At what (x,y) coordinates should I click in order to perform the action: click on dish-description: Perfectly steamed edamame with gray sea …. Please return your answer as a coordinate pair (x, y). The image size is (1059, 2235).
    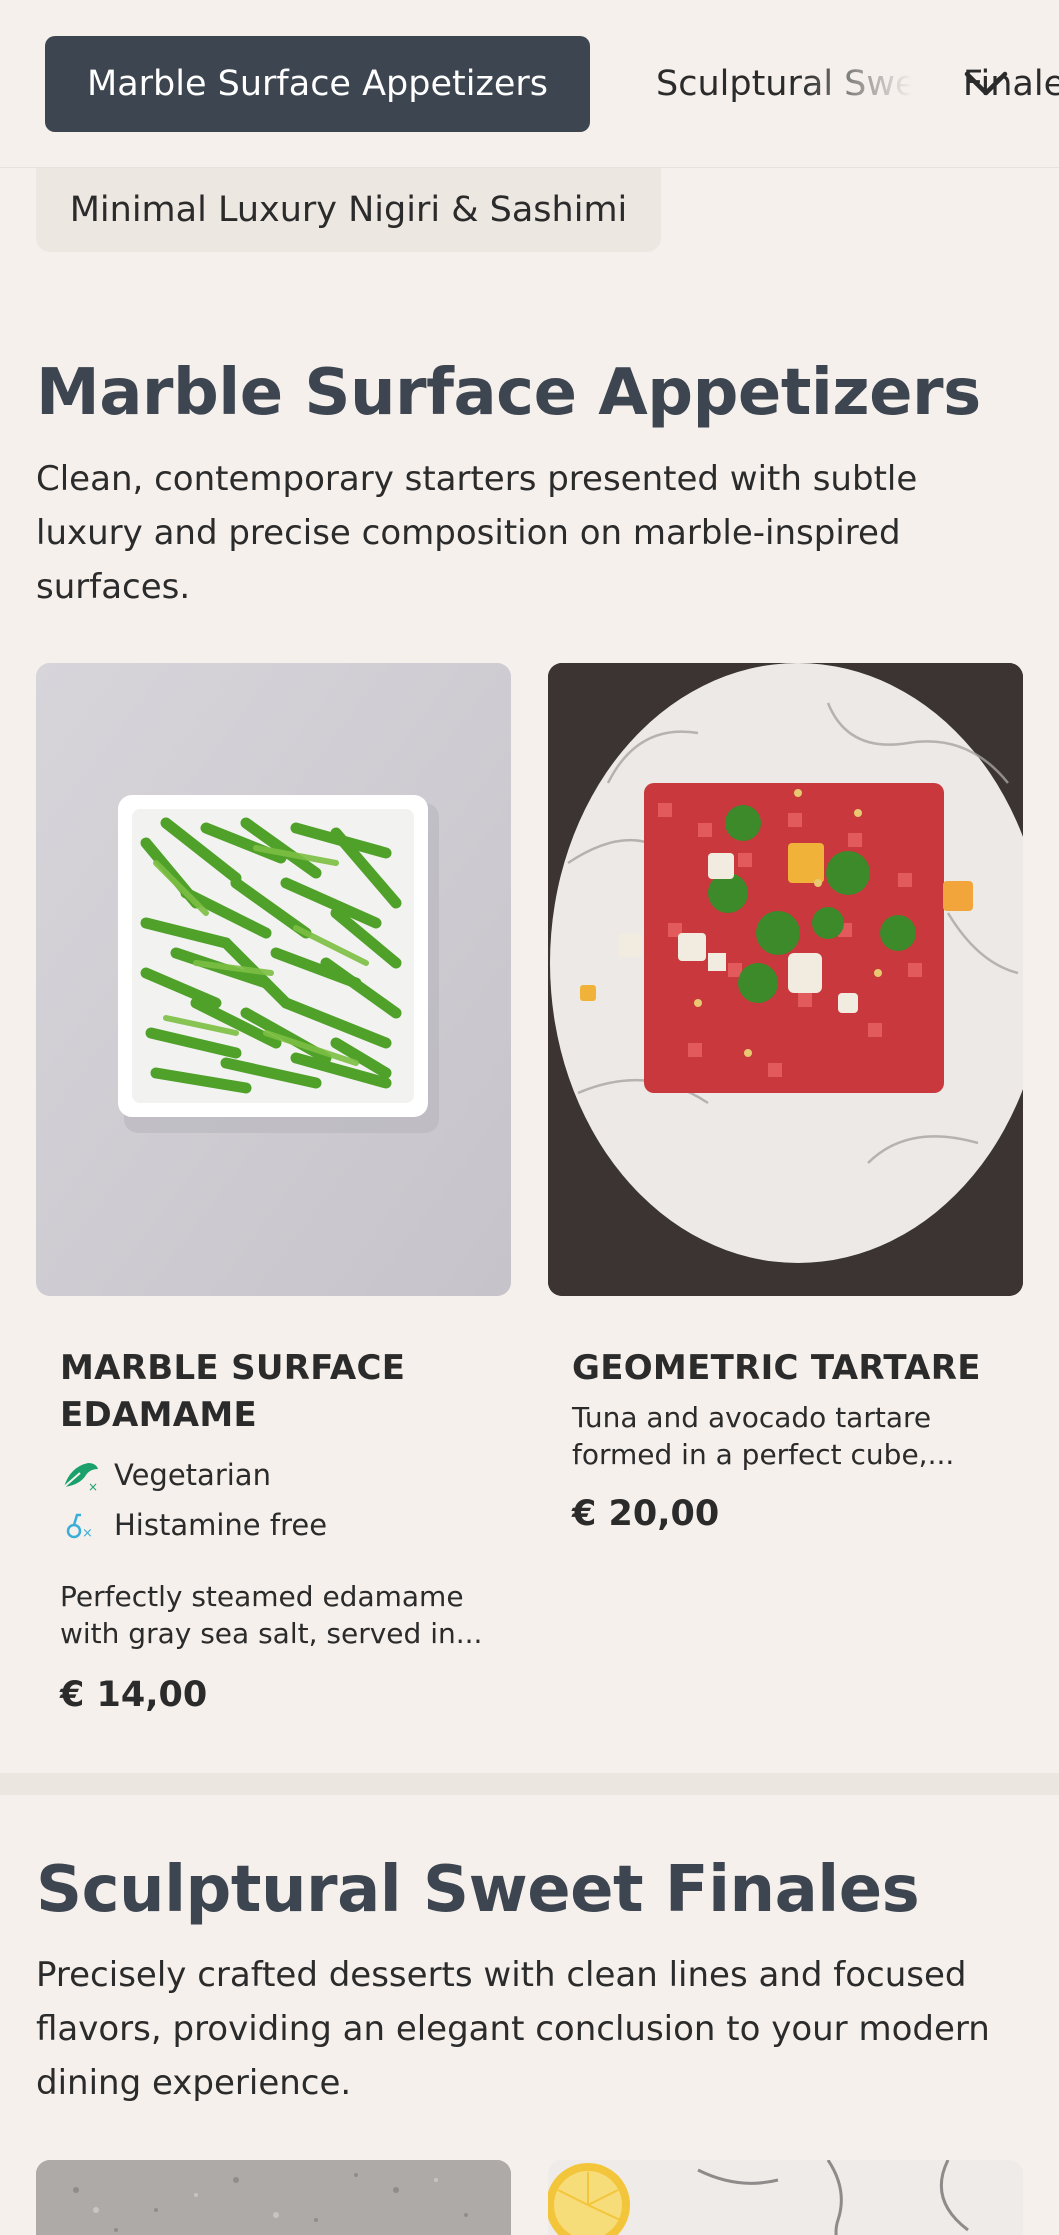
    Looking at the image, I should click on (271, 1615).